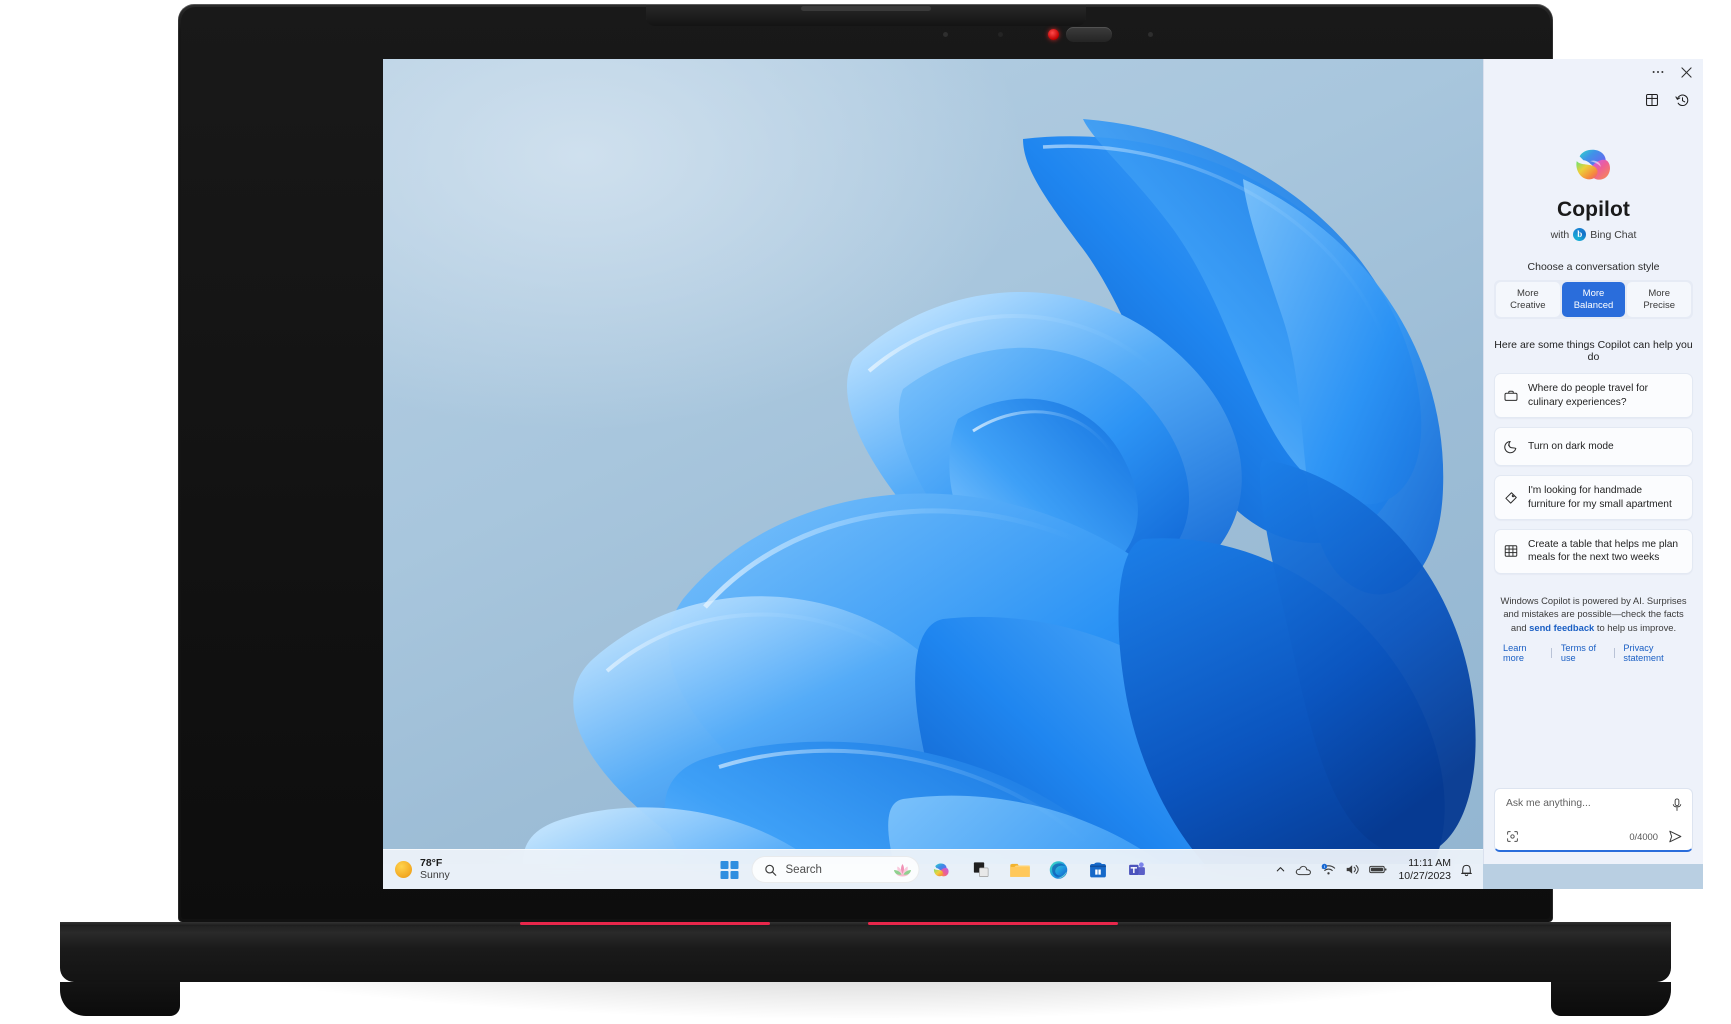 The height and width of the screenshot is (1024, 1731). I want to click on tray-network-button: !, so click(1328, 869).